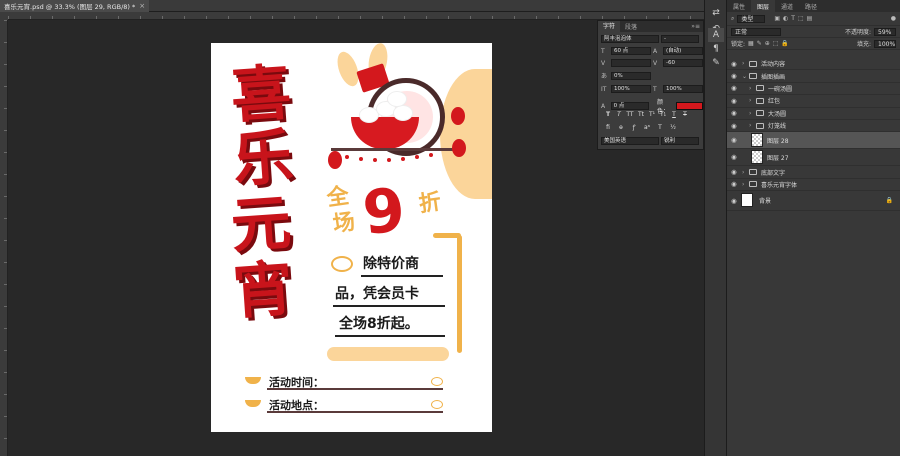 This screenshot has width=900, height=456. I want to click on ordinal-icon: aᵃ, so click(647, 127).